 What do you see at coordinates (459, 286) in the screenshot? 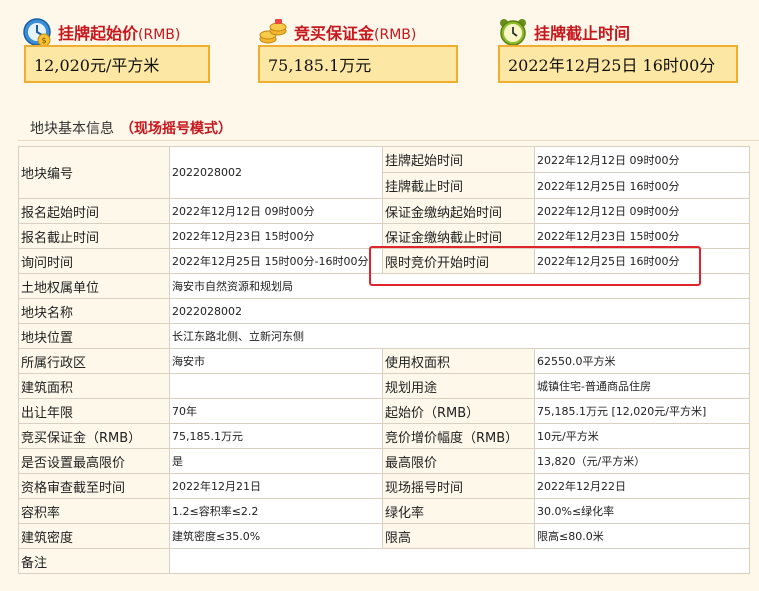
I see `owner-value: 海安市自然资源和规划局` at bounding box center [459, 286].